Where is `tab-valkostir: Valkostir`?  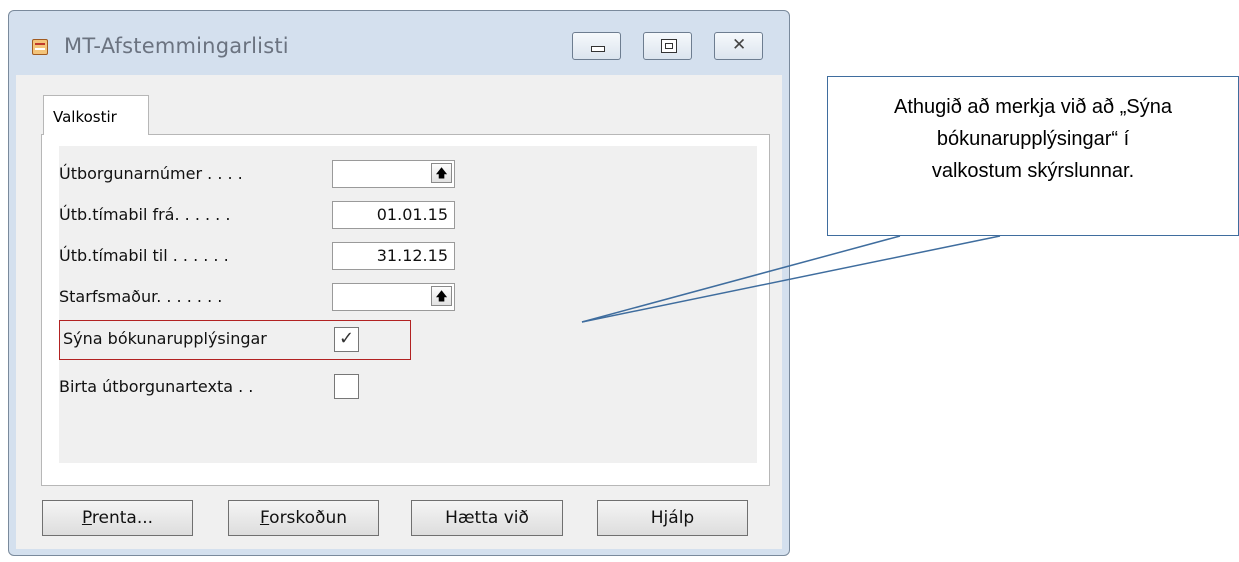
tab-valkostir: Valkostir is located at coordinates (96, 115).